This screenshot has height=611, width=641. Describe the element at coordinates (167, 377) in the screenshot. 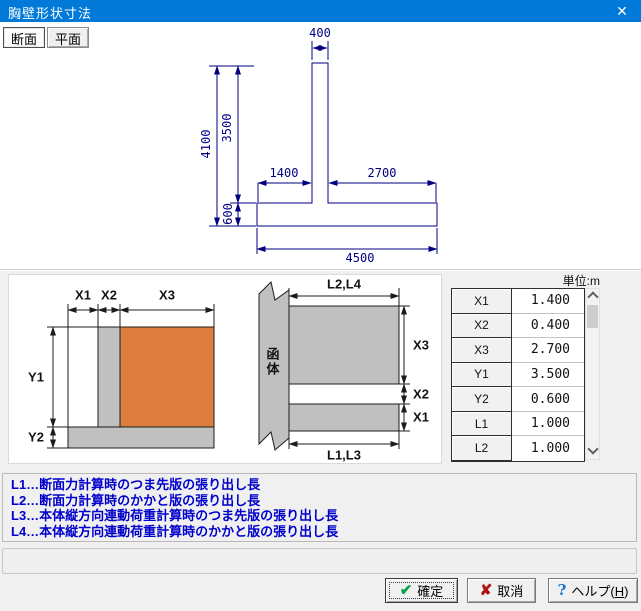

I see `backfill-fill` at that location.